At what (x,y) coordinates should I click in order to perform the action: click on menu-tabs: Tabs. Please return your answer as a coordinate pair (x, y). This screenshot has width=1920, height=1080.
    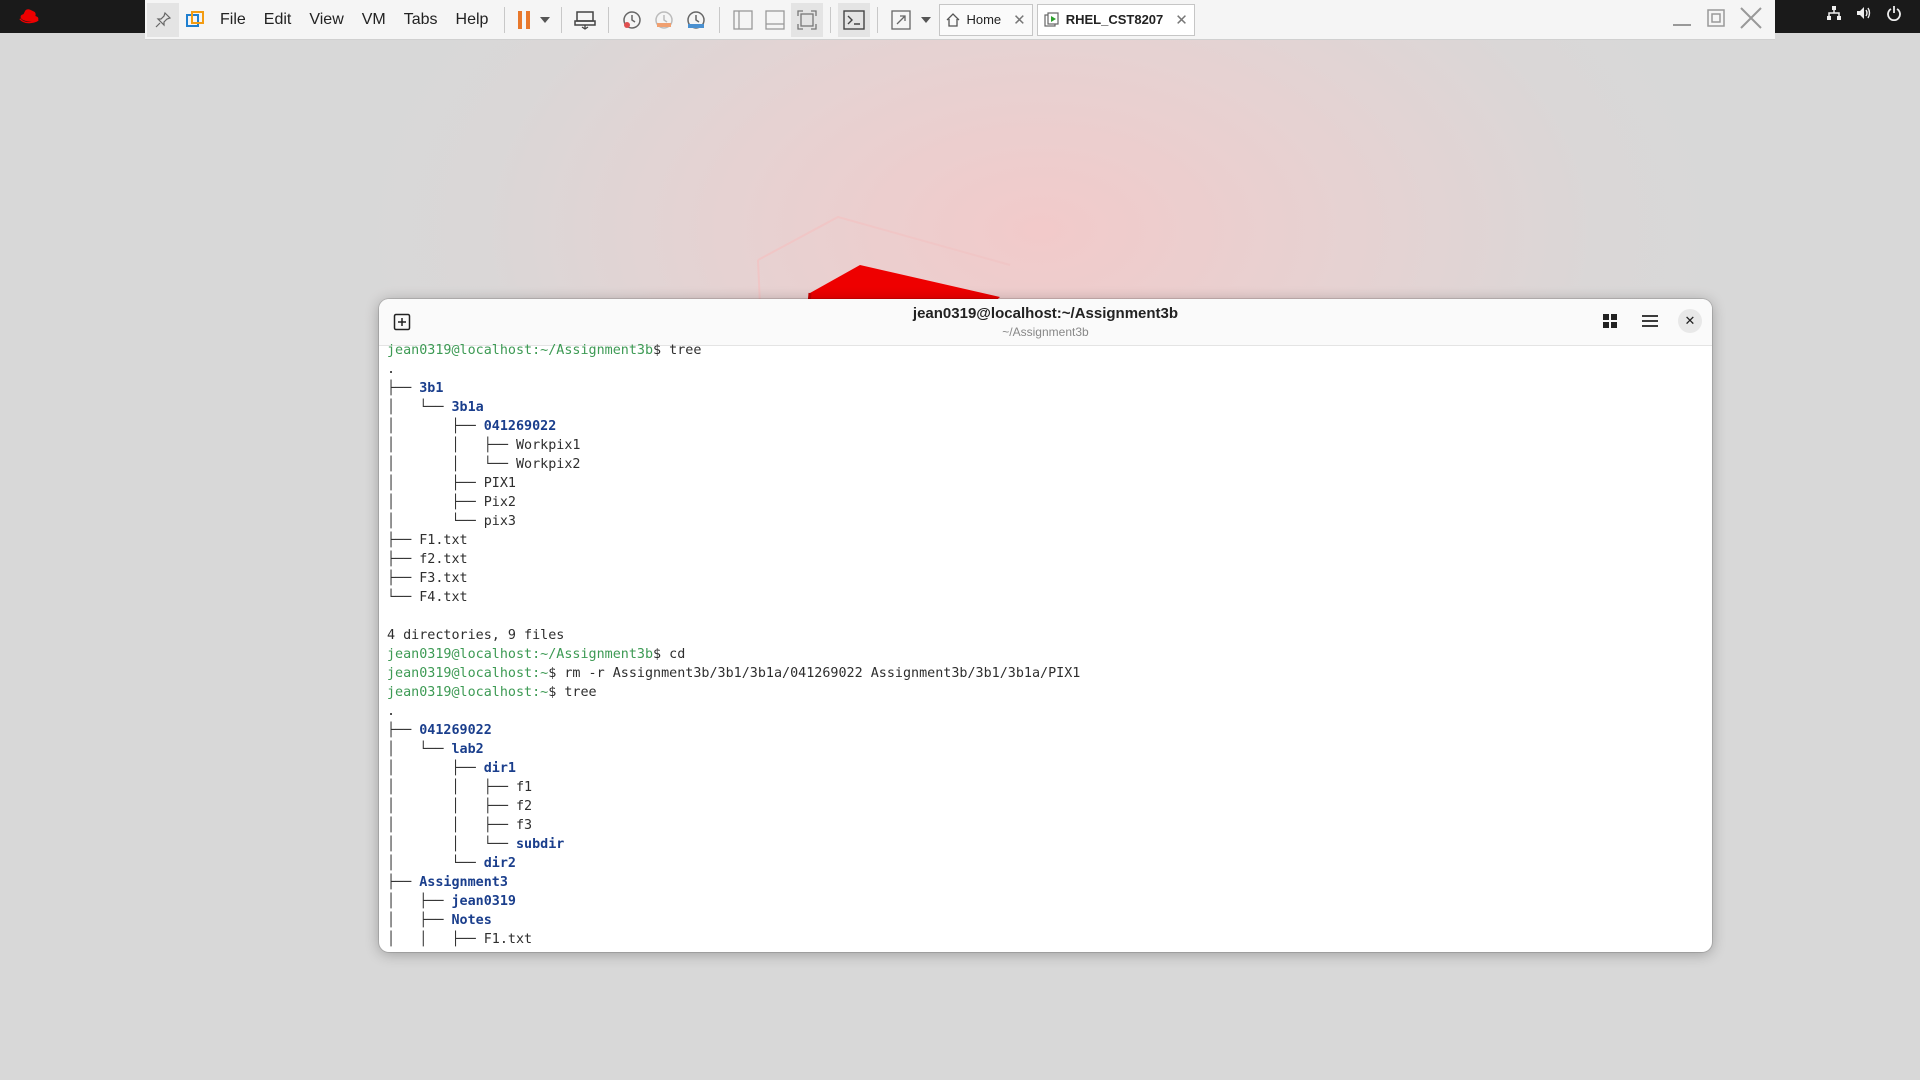
    Looking at the image, I should click on (421, 20).